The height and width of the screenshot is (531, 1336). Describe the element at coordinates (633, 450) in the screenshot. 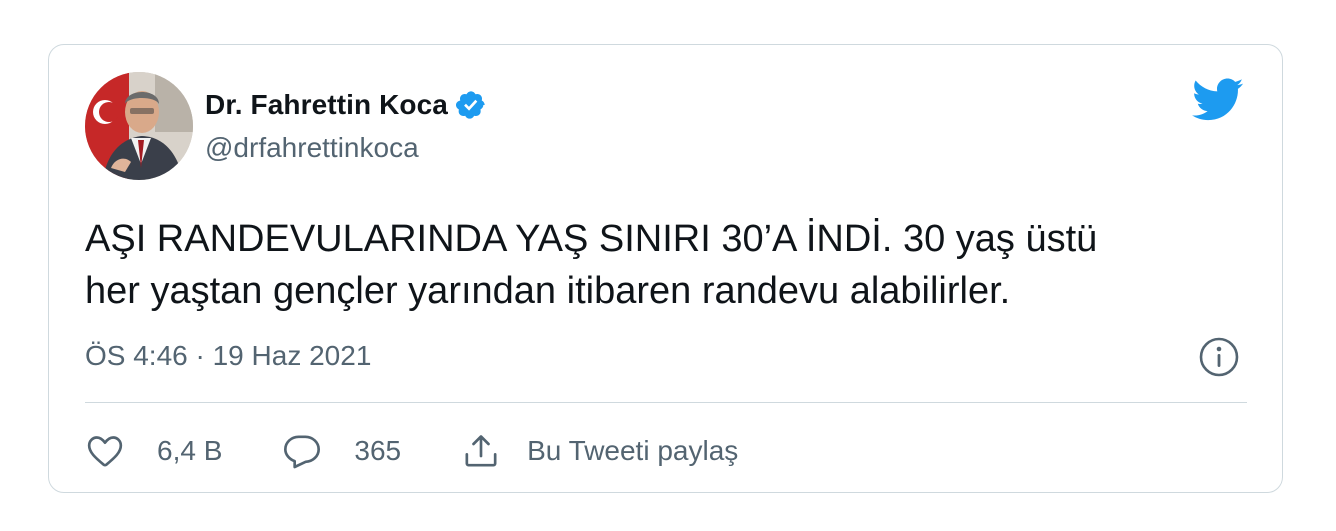

I see `share-label: Bu Tweeti paylaş` at that location.